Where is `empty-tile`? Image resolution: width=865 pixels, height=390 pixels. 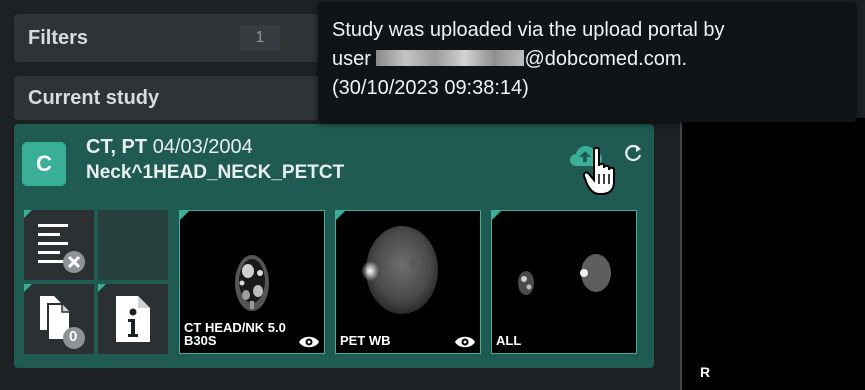
empty-tile is located at coordinates (133, 245).